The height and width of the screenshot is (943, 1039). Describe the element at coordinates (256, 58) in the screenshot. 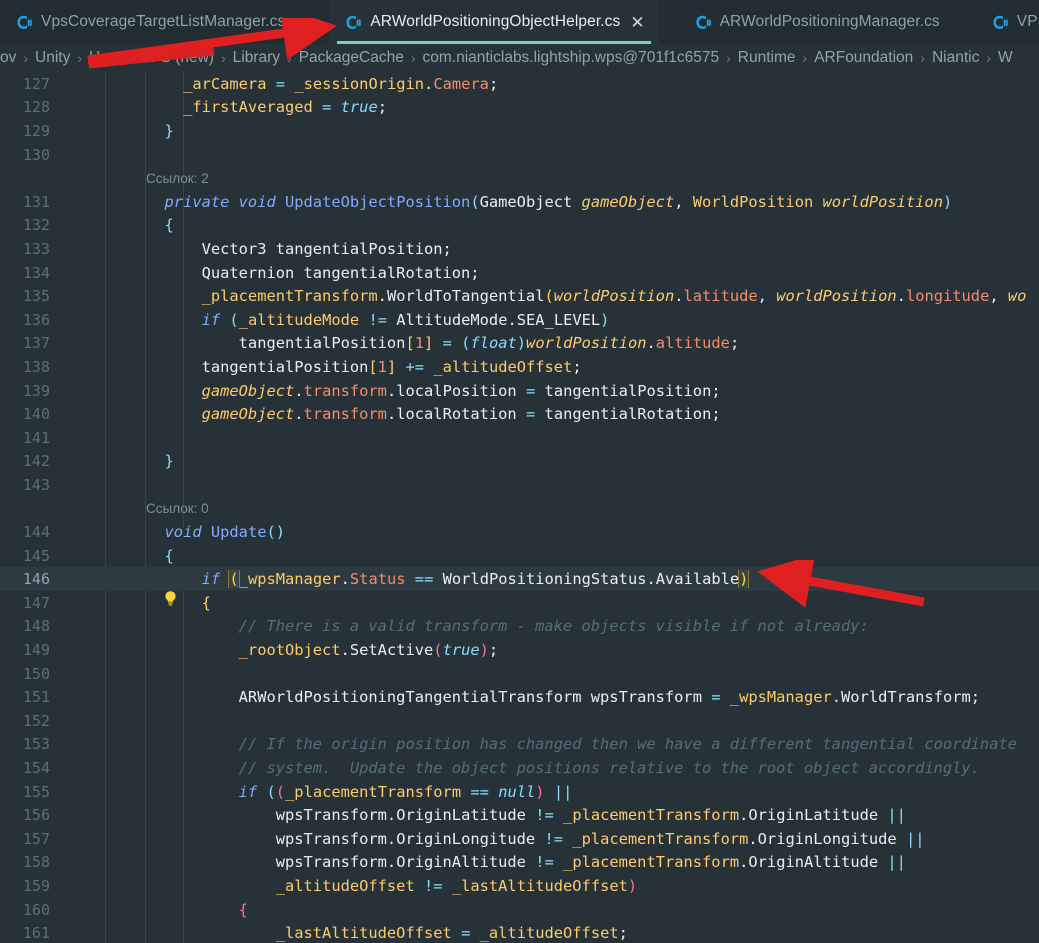

I see `breadcrumb-item-library: Library` at that location.